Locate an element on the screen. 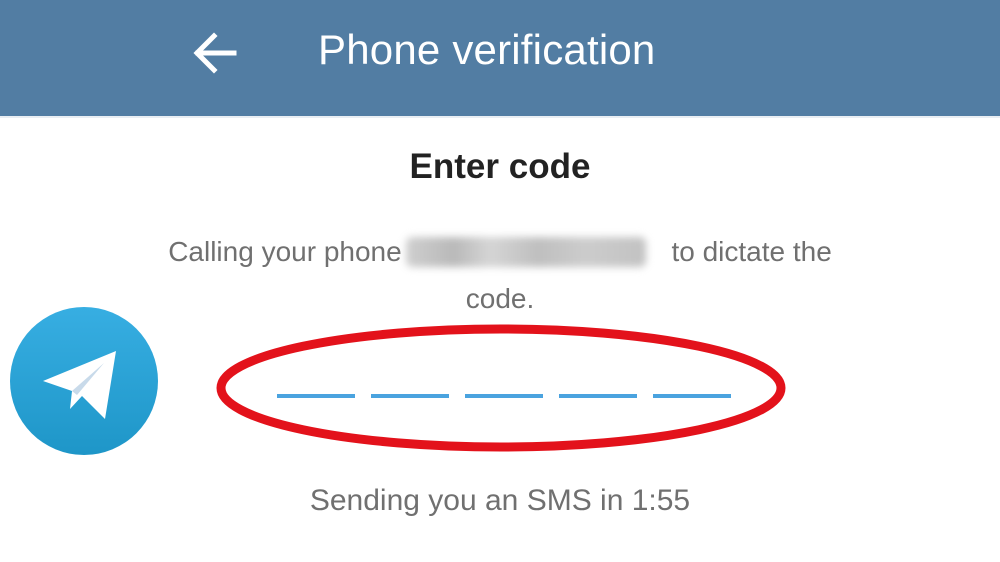  app-bar-title: Phone verification is located at coordinates (487, 49).